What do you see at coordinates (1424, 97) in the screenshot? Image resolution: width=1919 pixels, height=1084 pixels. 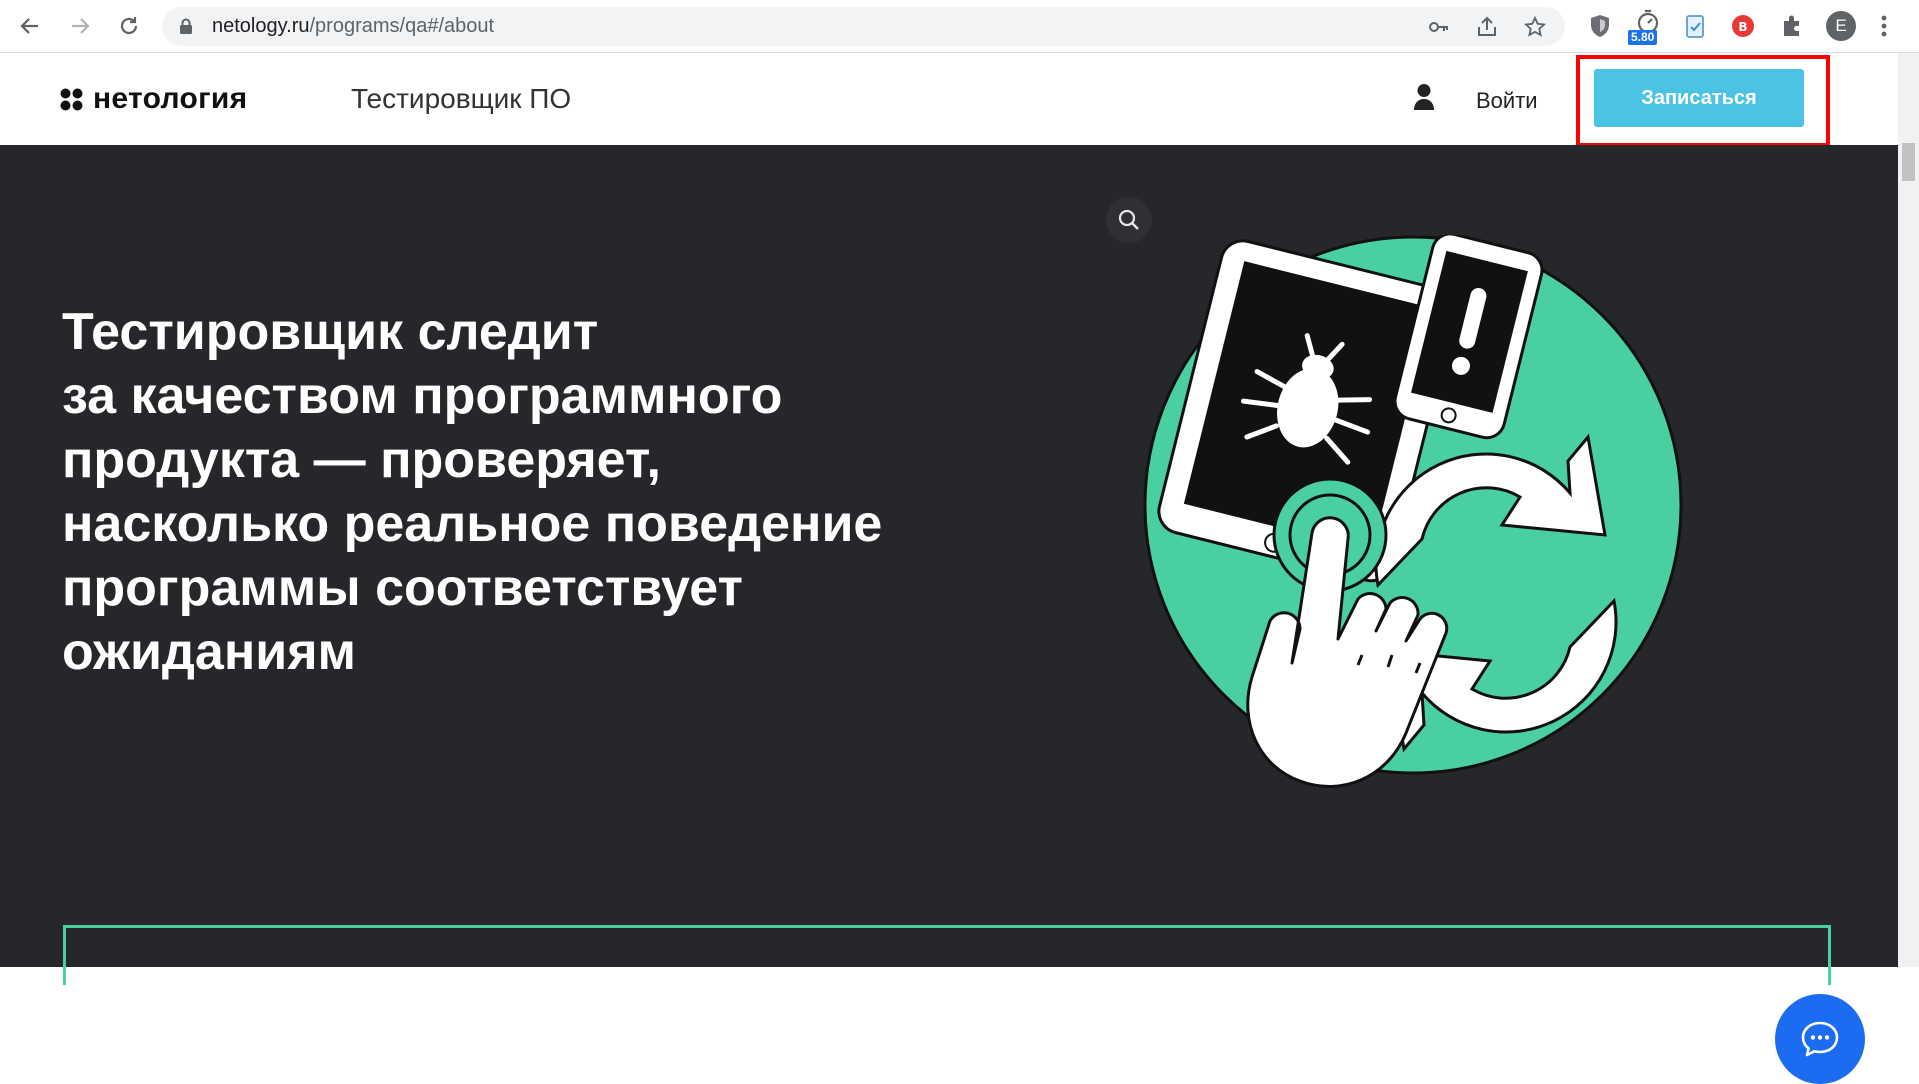 I see `user-icon` at bounding box center [1424, 97].